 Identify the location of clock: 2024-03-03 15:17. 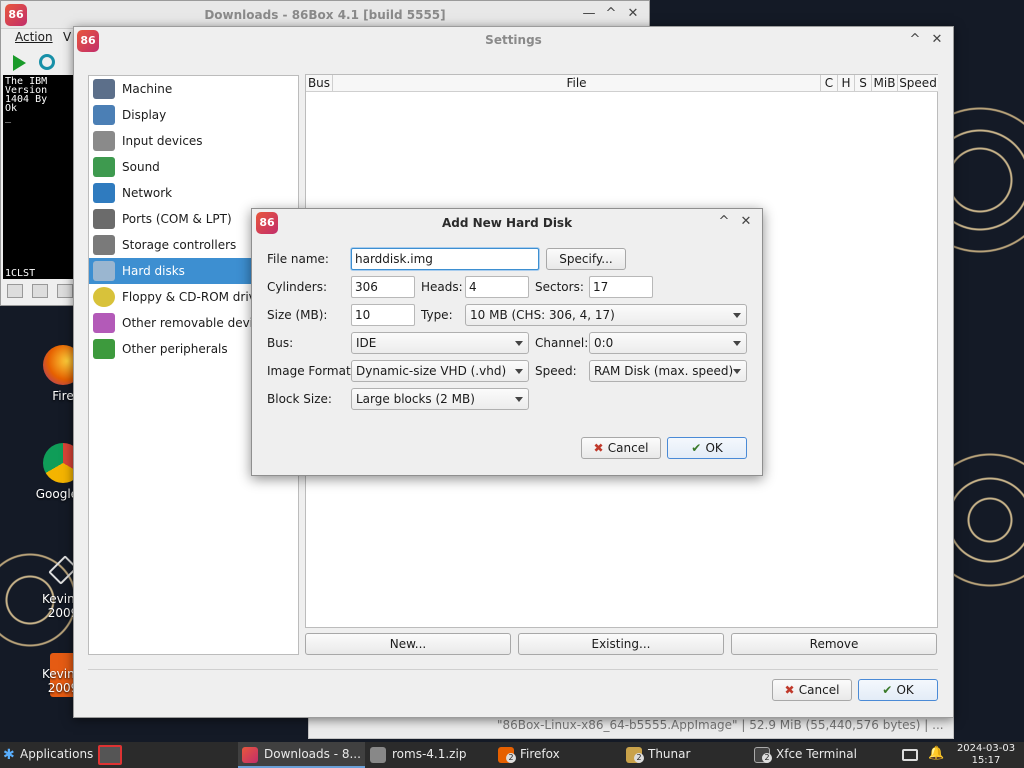
(986, 754).